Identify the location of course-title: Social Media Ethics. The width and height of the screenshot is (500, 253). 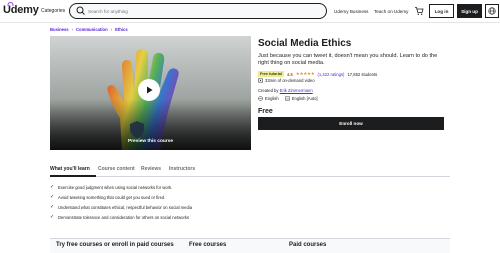
(305, 43).